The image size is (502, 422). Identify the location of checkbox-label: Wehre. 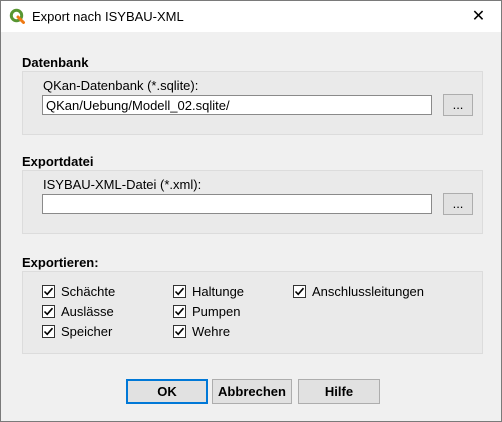
(211, 331).